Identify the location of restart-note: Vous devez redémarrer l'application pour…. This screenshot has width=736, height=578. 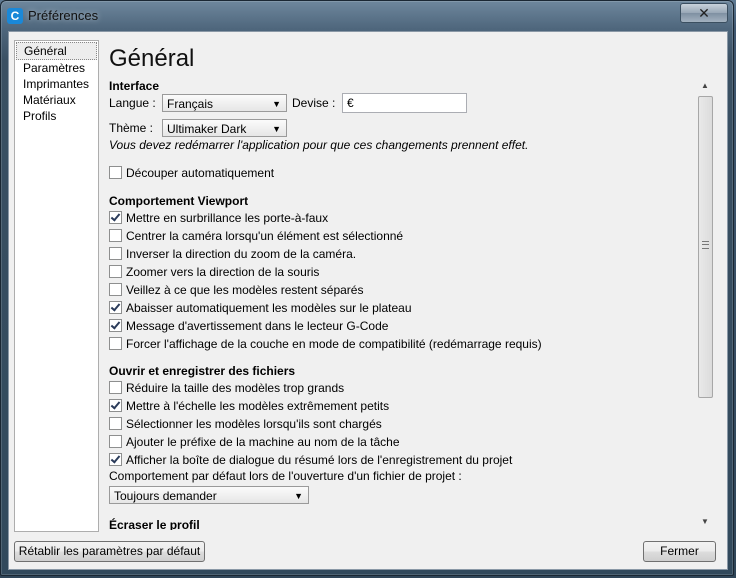
(319, 145).